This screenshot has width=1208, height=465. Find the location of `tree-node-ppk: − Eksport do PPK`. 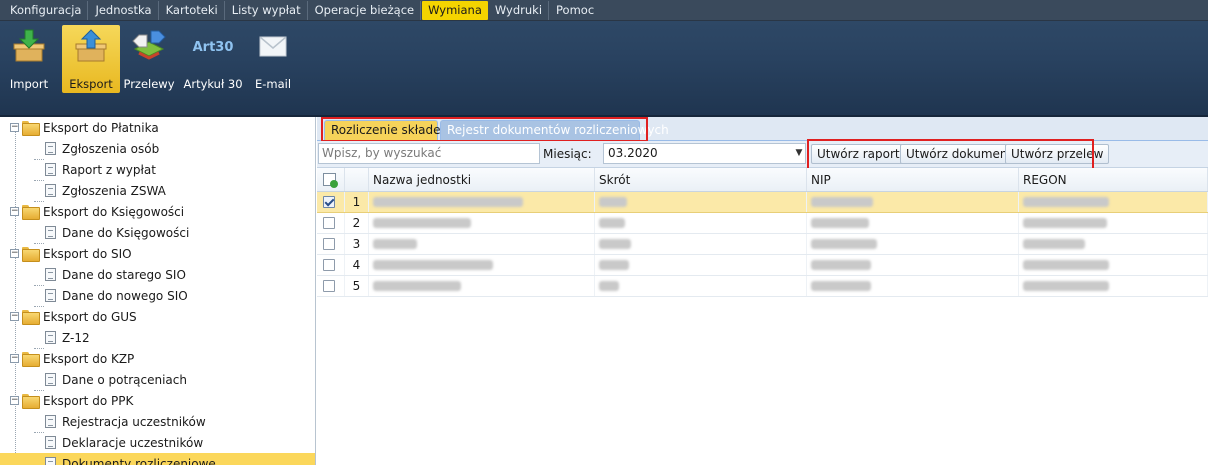

tree-node-ppk: − Eksport do PPK is located at coordinates (157, 400).